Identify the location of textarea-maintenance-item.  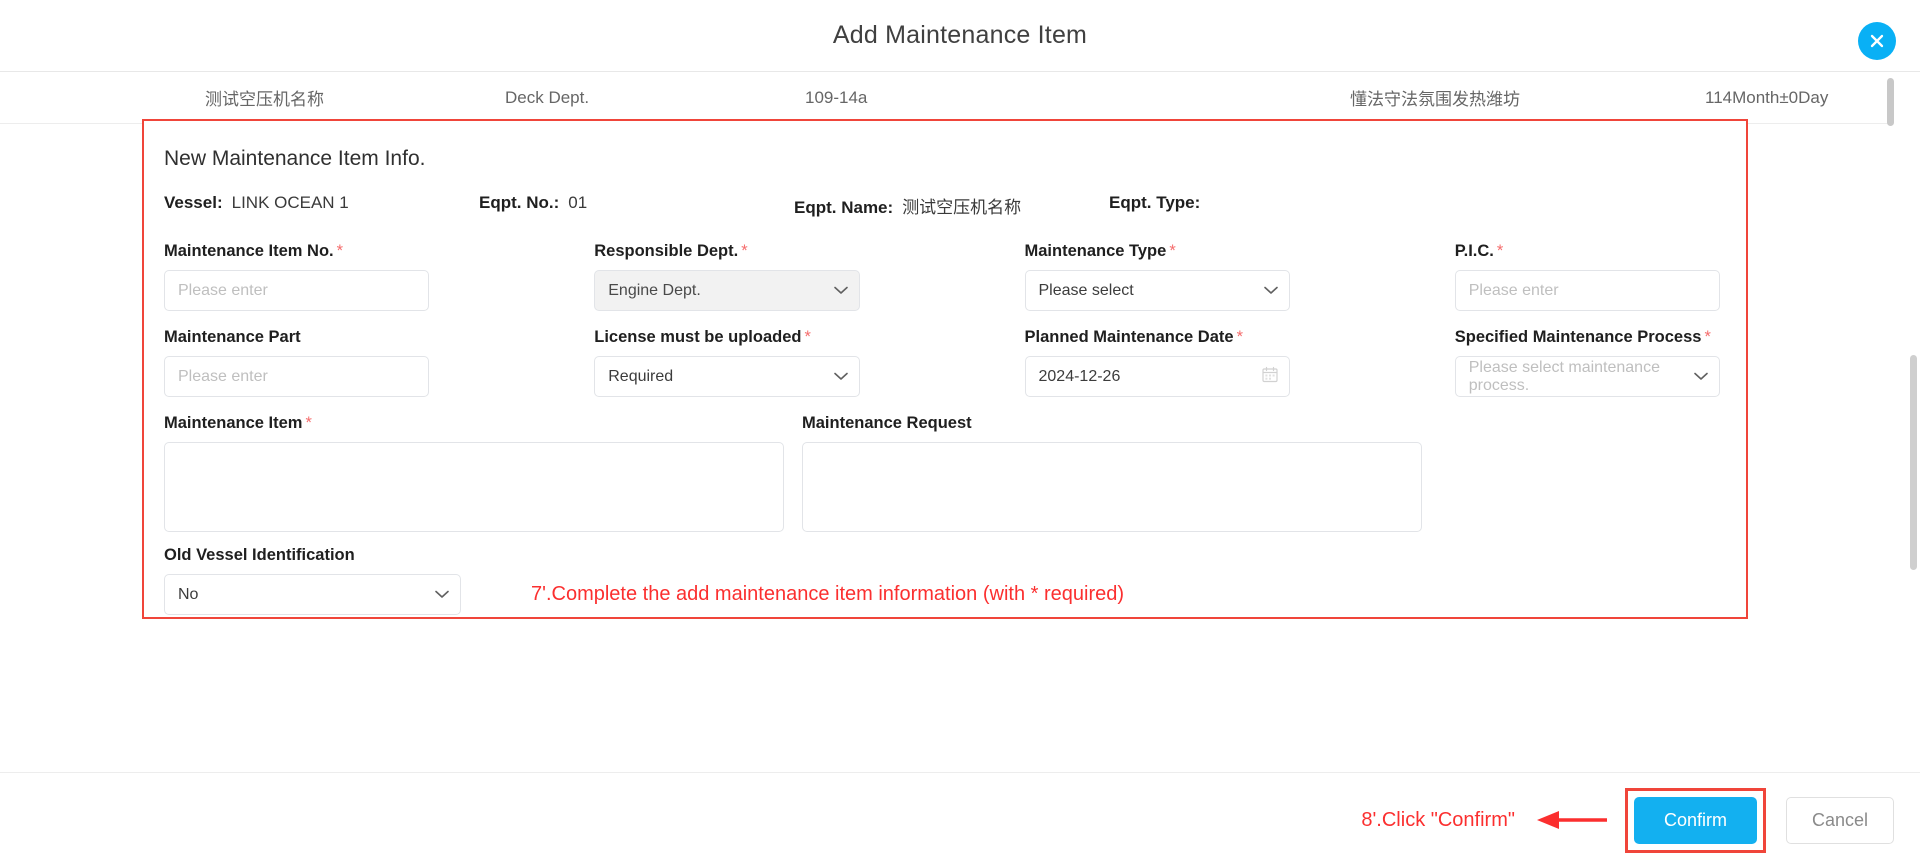
(474, 487).